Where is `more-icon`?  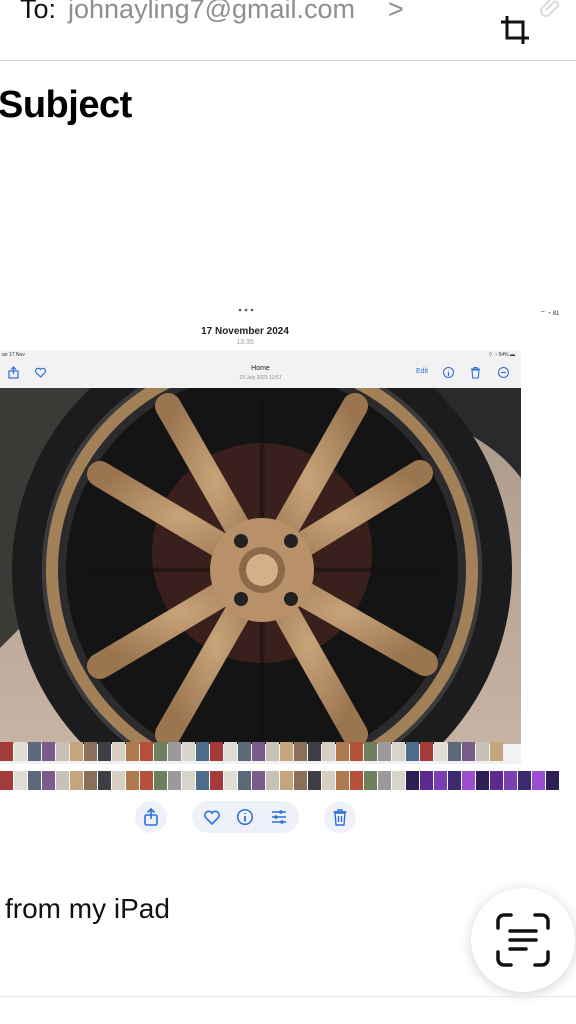
more-icon is located at coordinates (503, 372).